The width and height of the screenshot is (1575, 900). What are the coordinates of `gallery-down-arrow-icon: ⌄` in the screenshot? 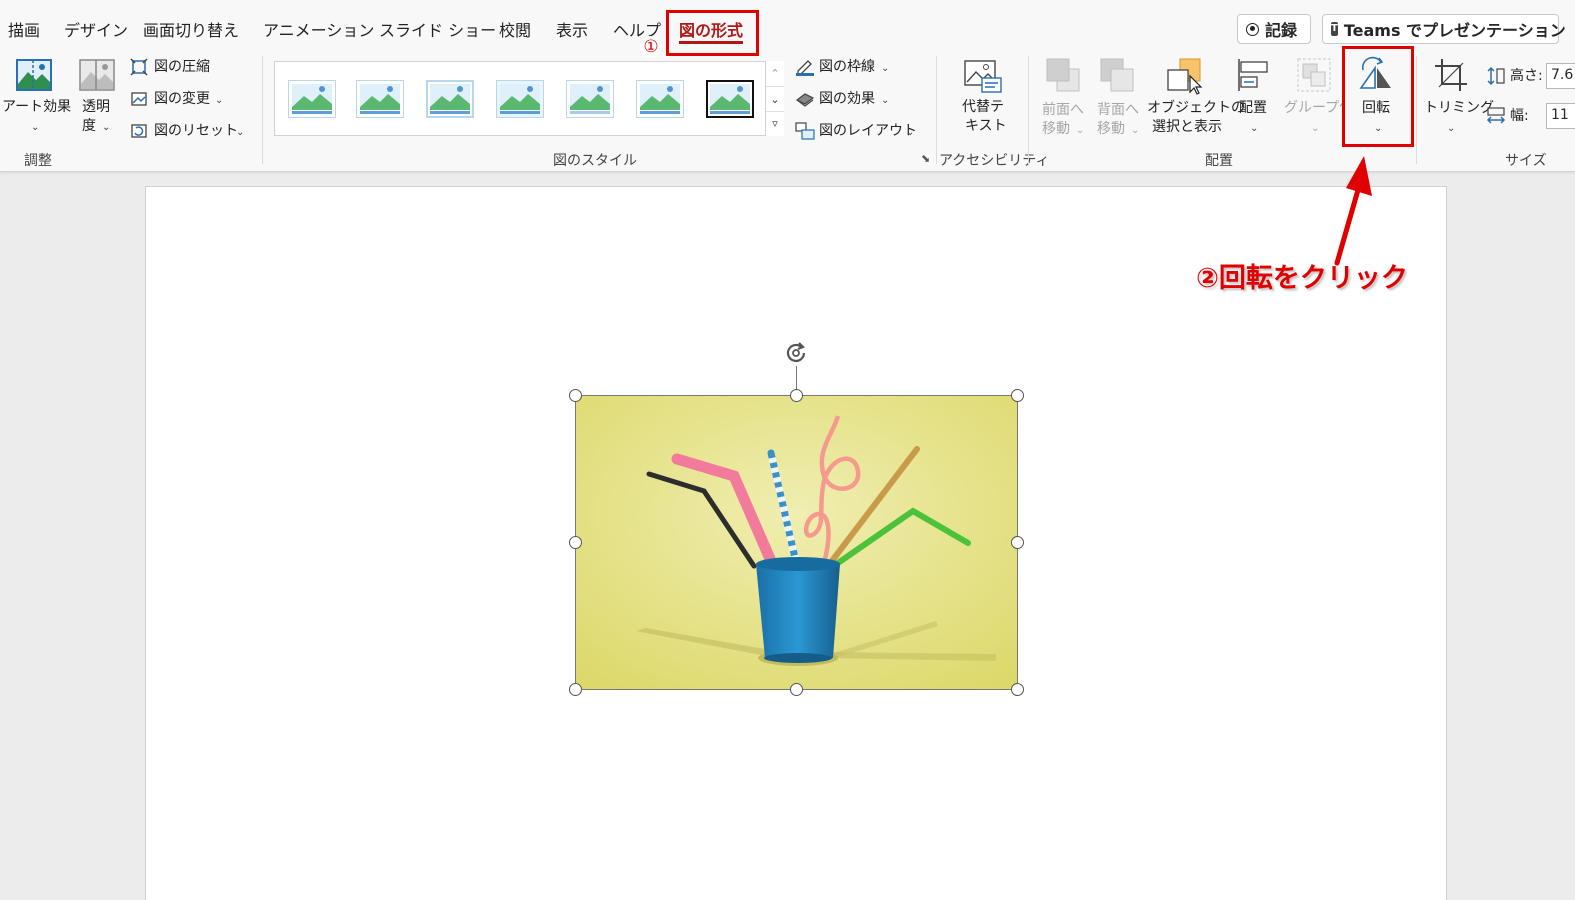 It's located at (775, 98).